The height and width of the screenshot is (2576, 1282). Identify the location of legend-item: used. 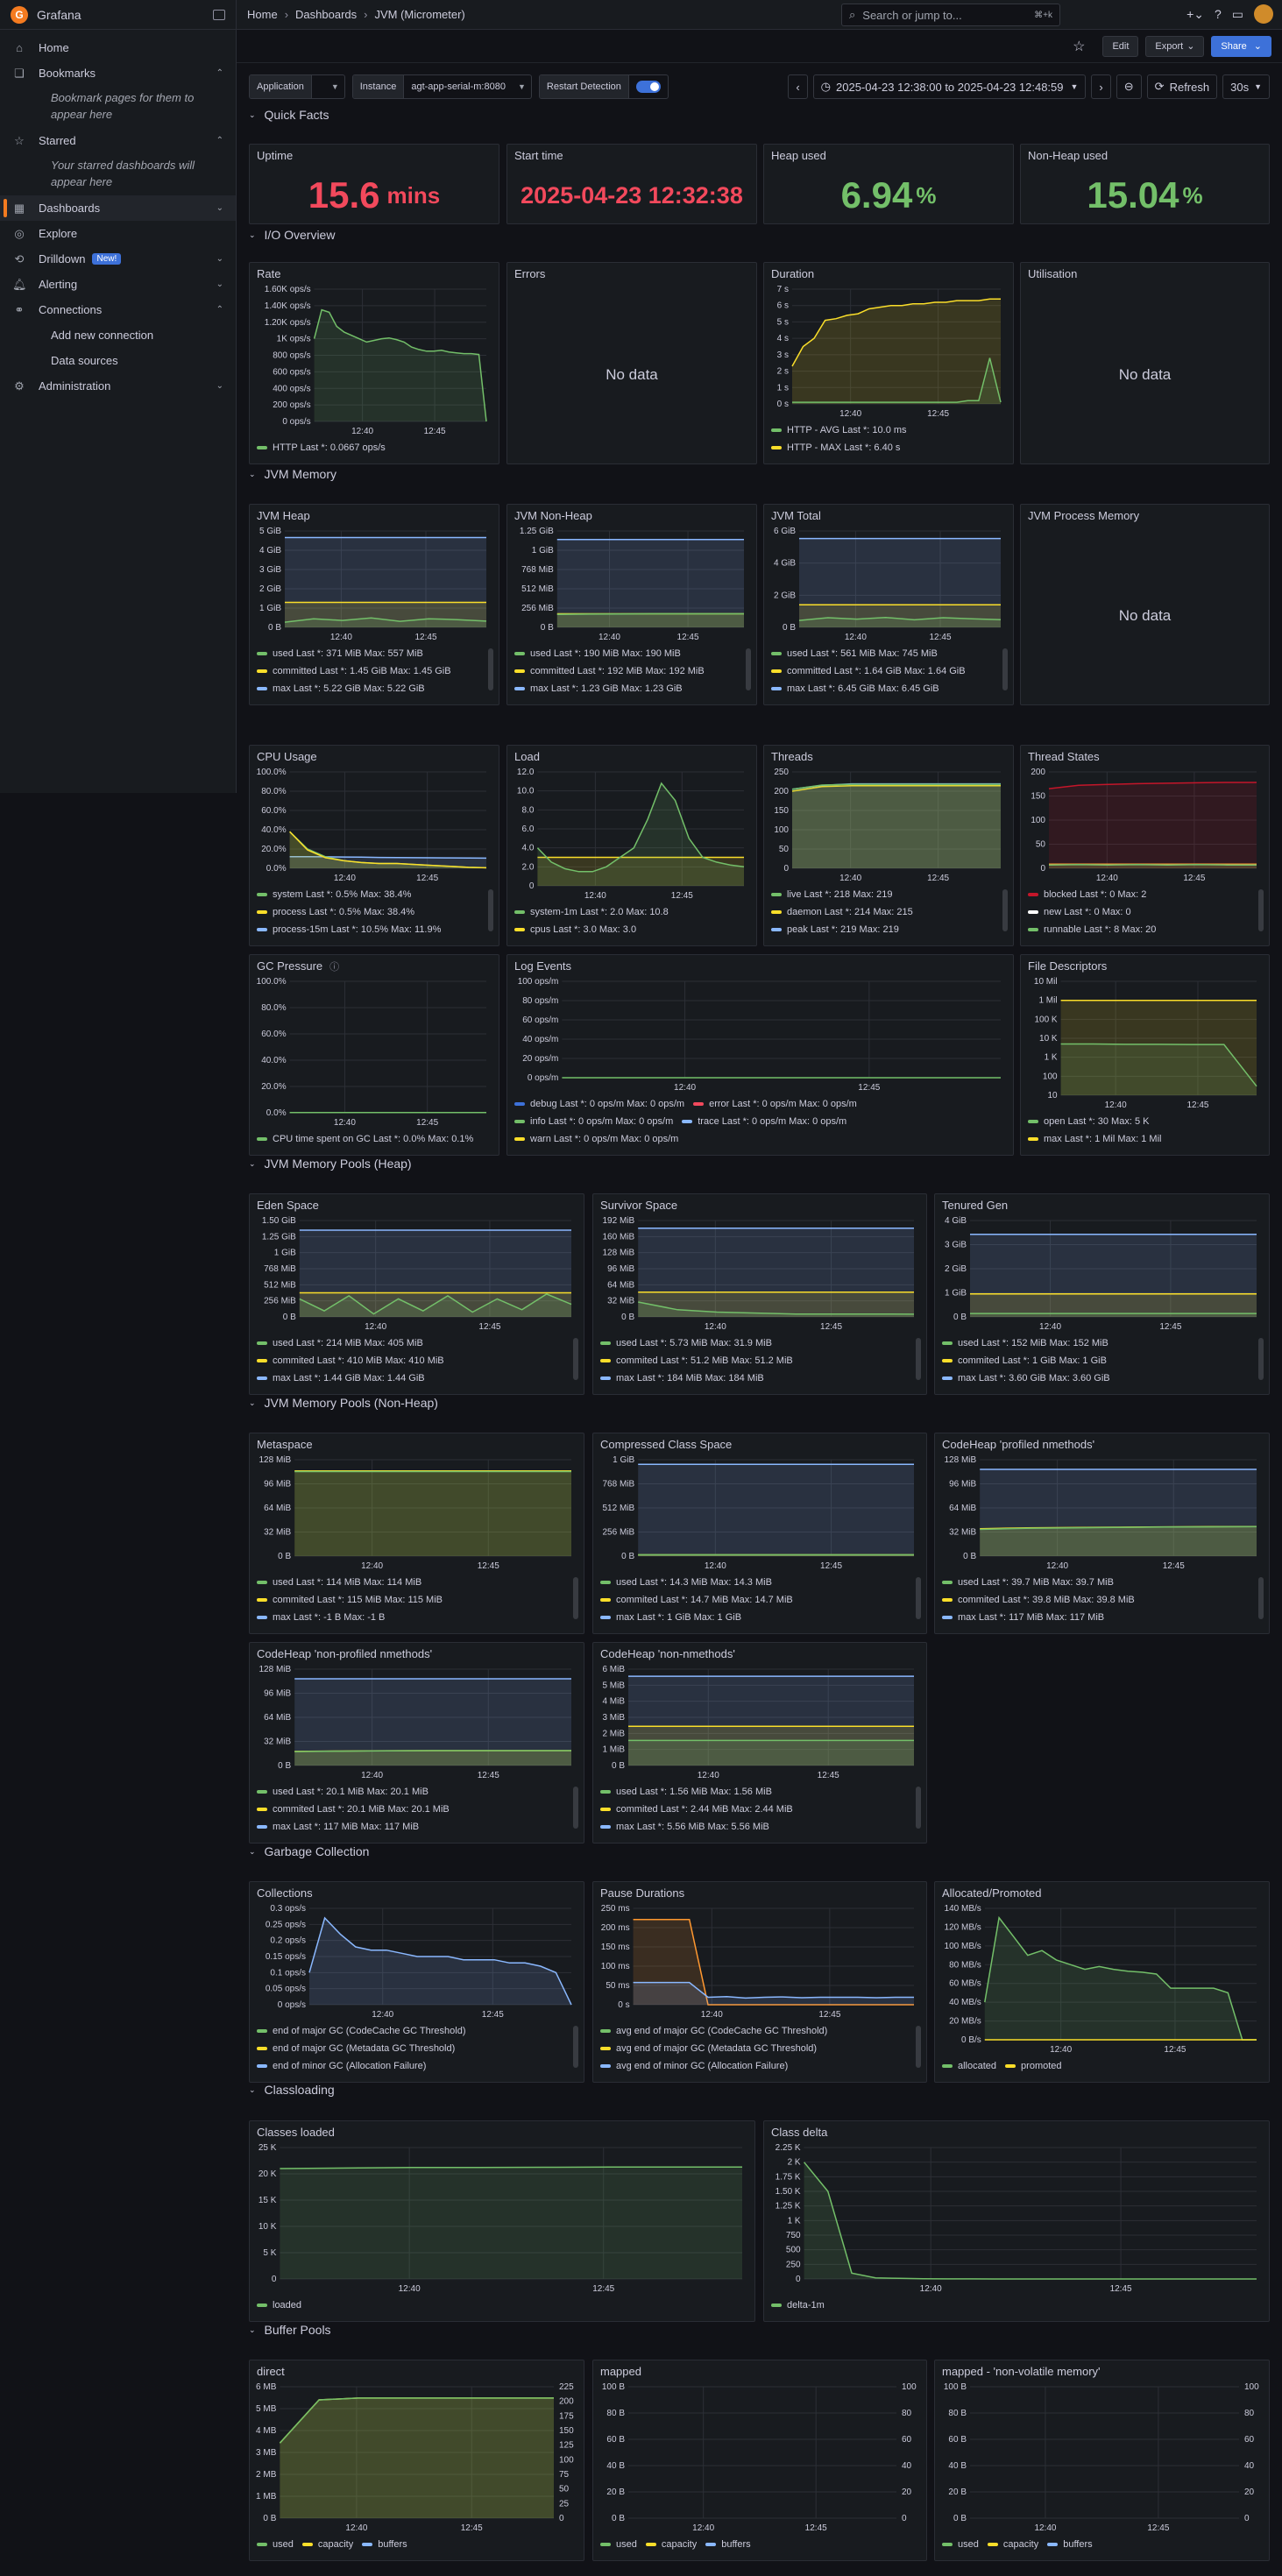
(960, 2544).